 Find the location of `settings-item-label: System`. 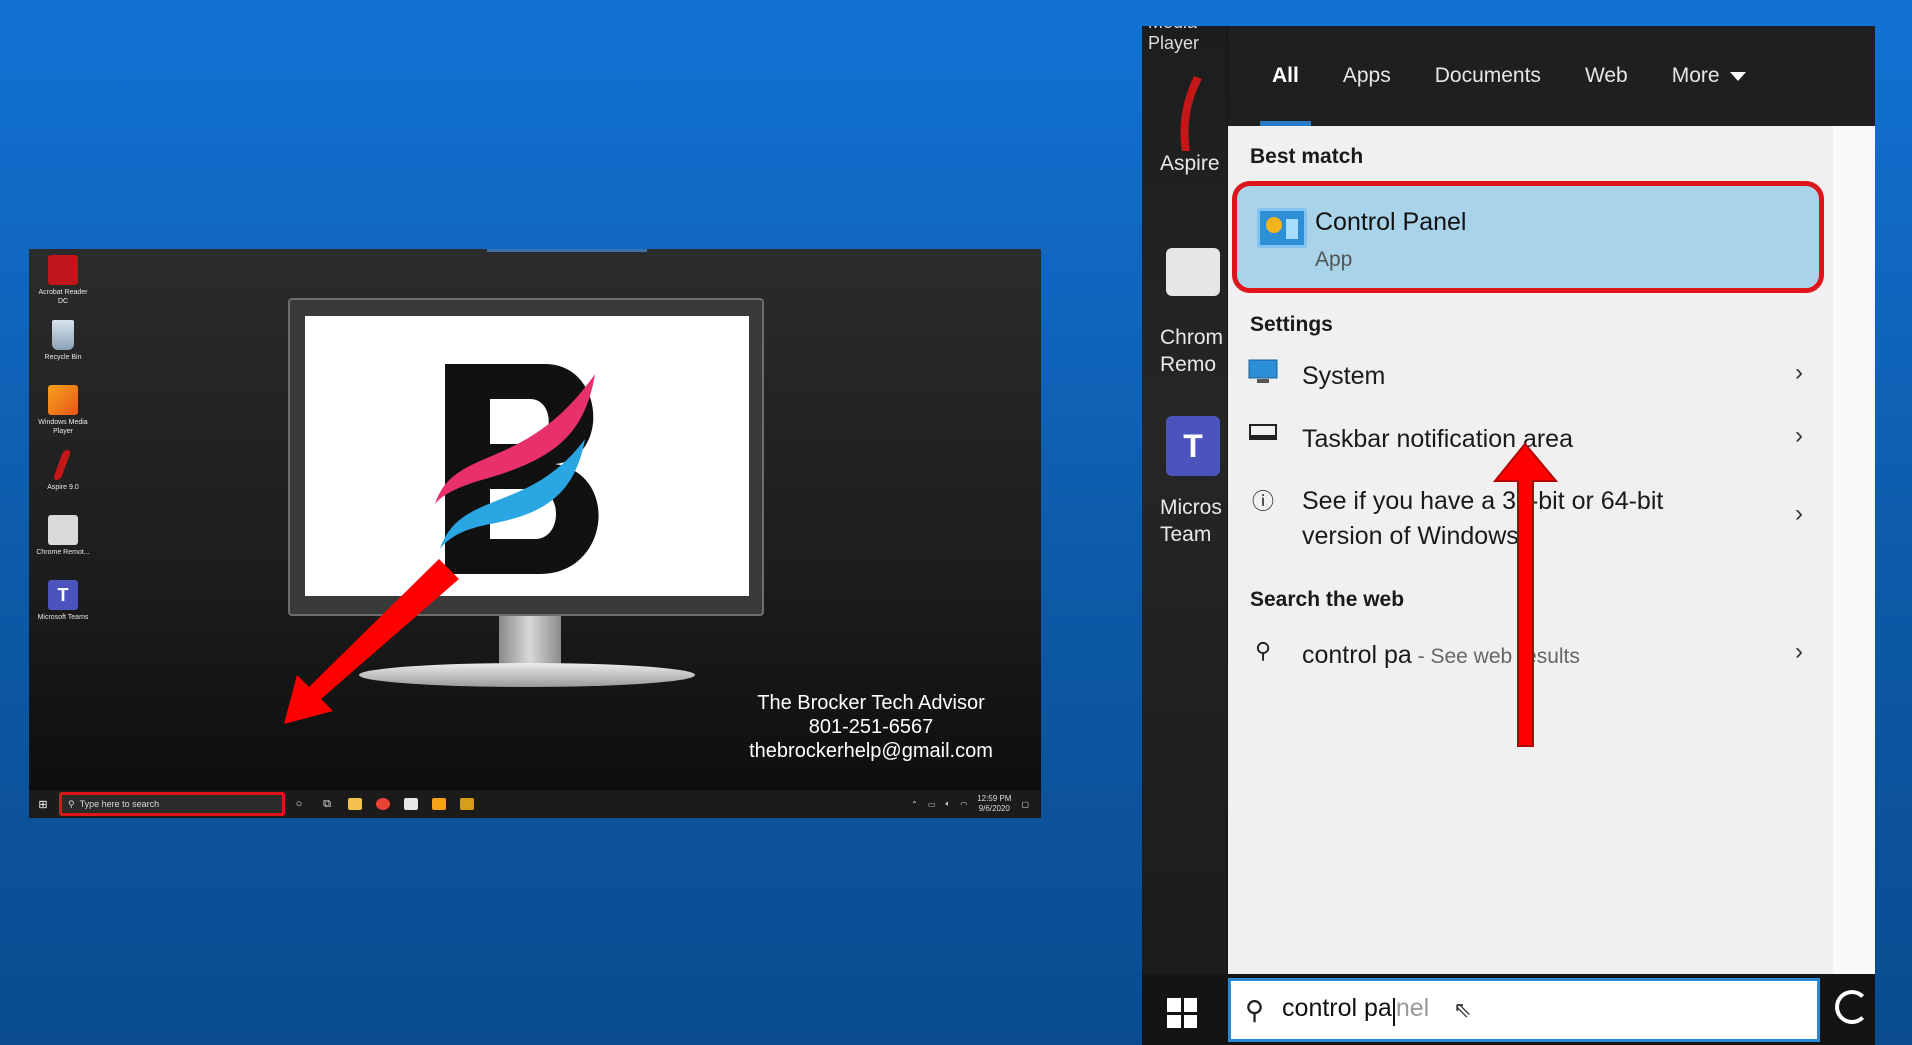

settings-item-label: System is located at coordinates (1344, 376).